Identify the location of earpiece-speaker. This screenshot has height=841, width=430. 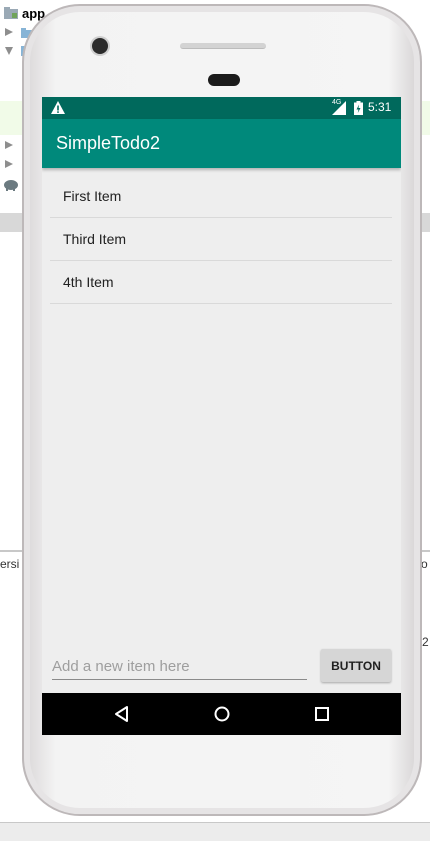
(223, 46).